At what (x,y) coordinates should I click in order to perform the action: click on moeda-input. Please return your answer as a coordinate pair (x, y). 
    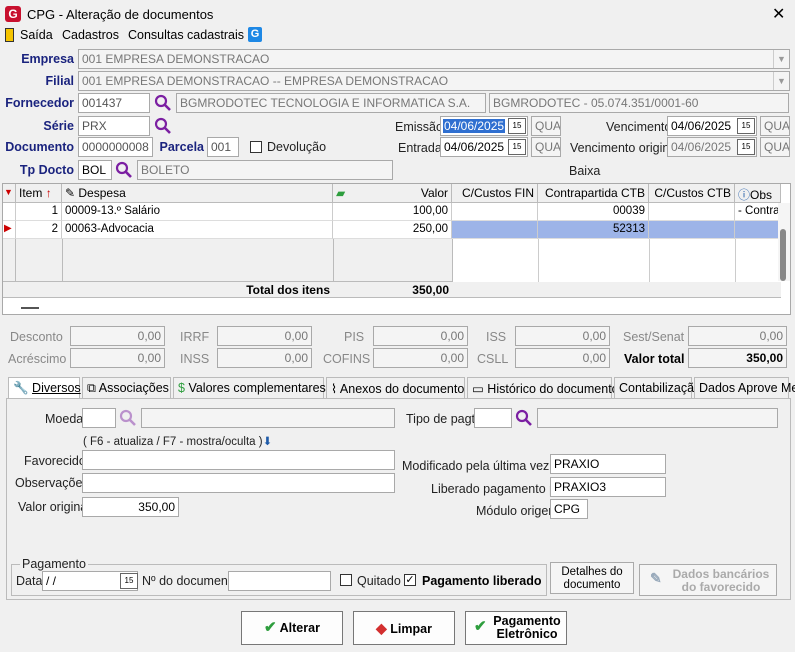
    Looking at the image, I should click on (99, 418).